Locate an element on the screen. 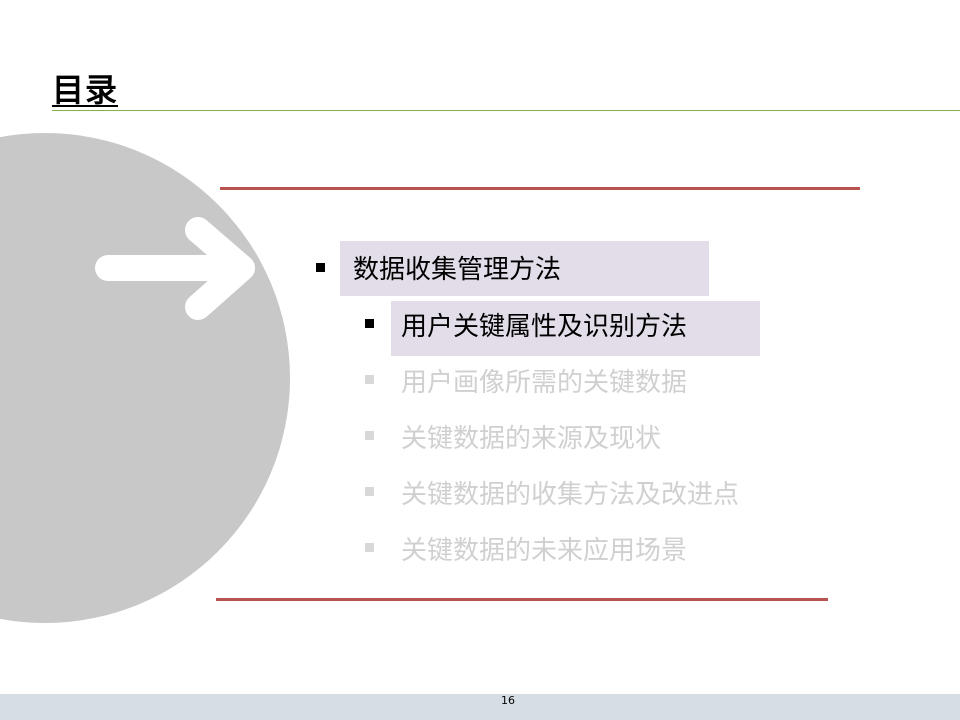 This screenshot has width=960, height=720. title-divider is located at coordinates (506, 110).